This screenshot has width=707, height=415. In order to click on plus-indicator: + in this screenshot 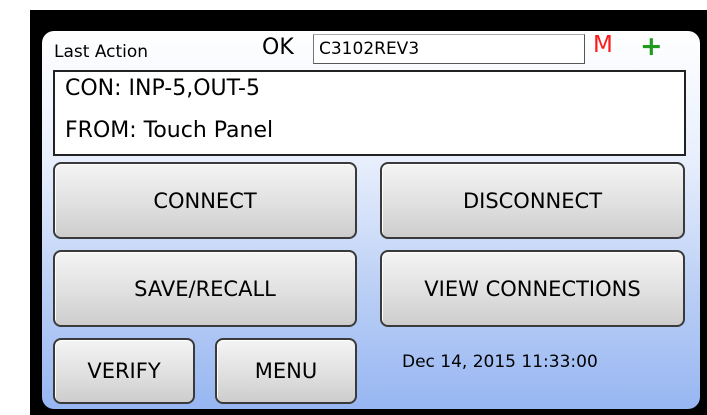, I will do `click(651, 46)`.